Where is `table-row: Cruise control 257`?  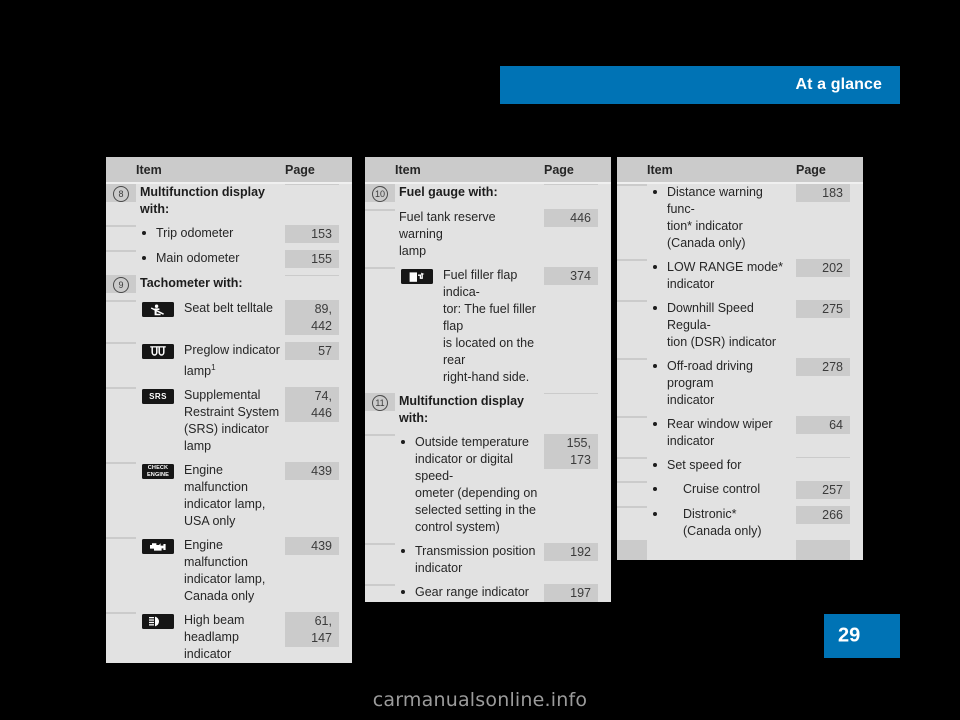
table-row: Cruise control 257 is located at coordinates (740, 486).